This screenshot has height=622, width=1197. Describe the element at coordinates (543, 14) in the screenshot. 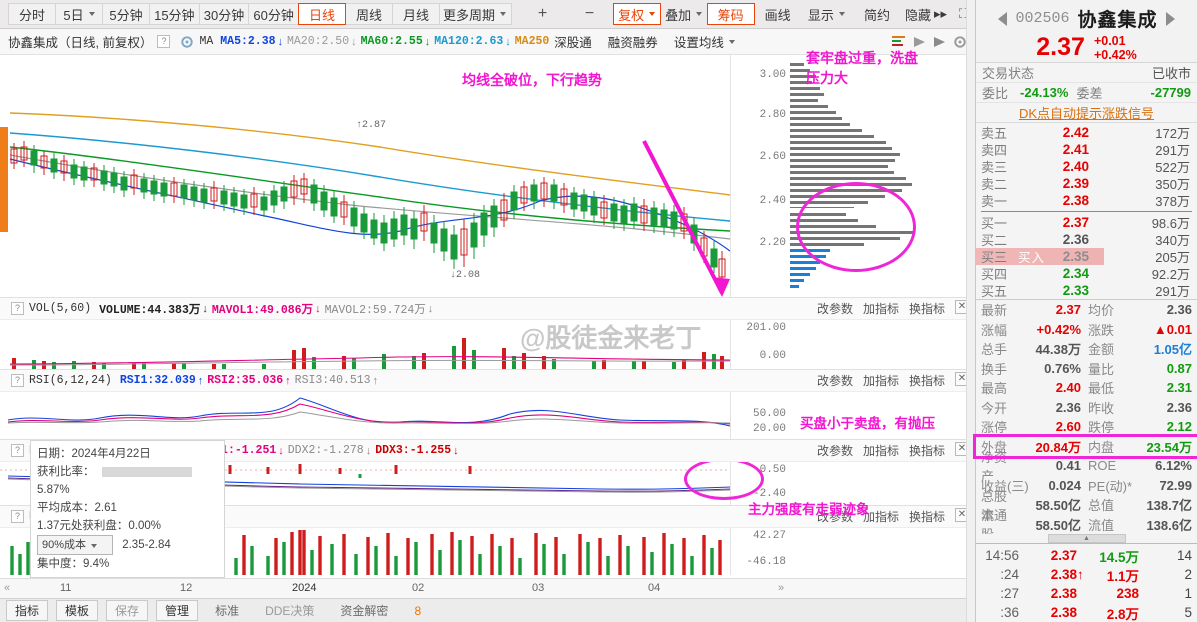

I see `zoom-in-button: +` at that location.